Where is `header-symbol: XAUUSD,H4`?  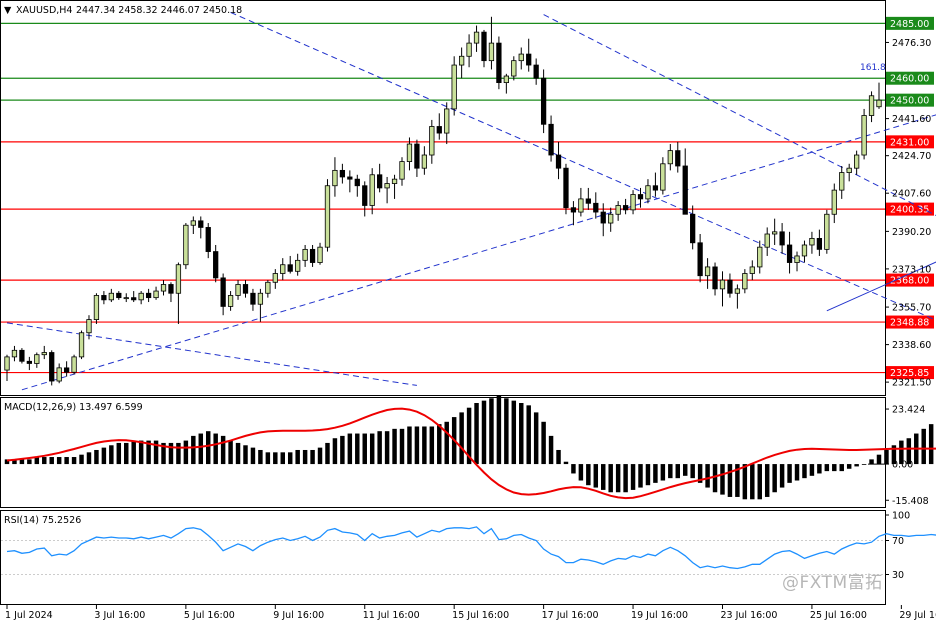
header-symbol: XAUUSD,H4 is located at coordinates (44, 10).